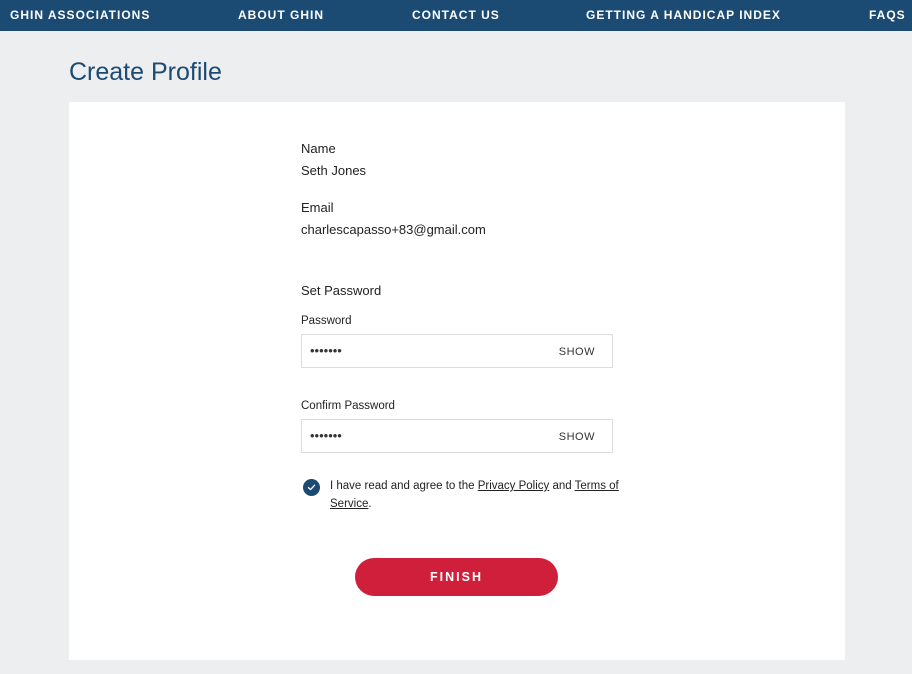  What do you see at coordinates (281, 15) in the screenshot?
I see `nav-about-ghin: ABOUT GHIN` at bounding box center [281, 15].